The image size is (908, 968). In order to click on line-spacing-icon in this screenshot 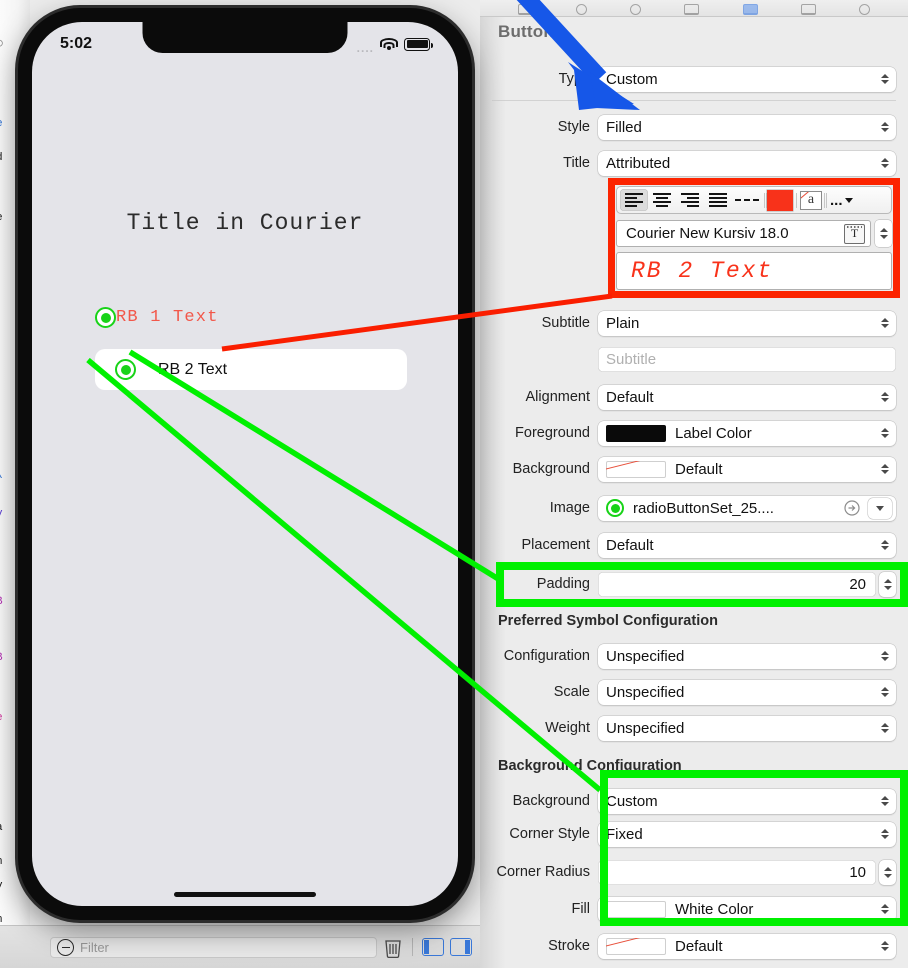, I will do `click(747, 200)`.